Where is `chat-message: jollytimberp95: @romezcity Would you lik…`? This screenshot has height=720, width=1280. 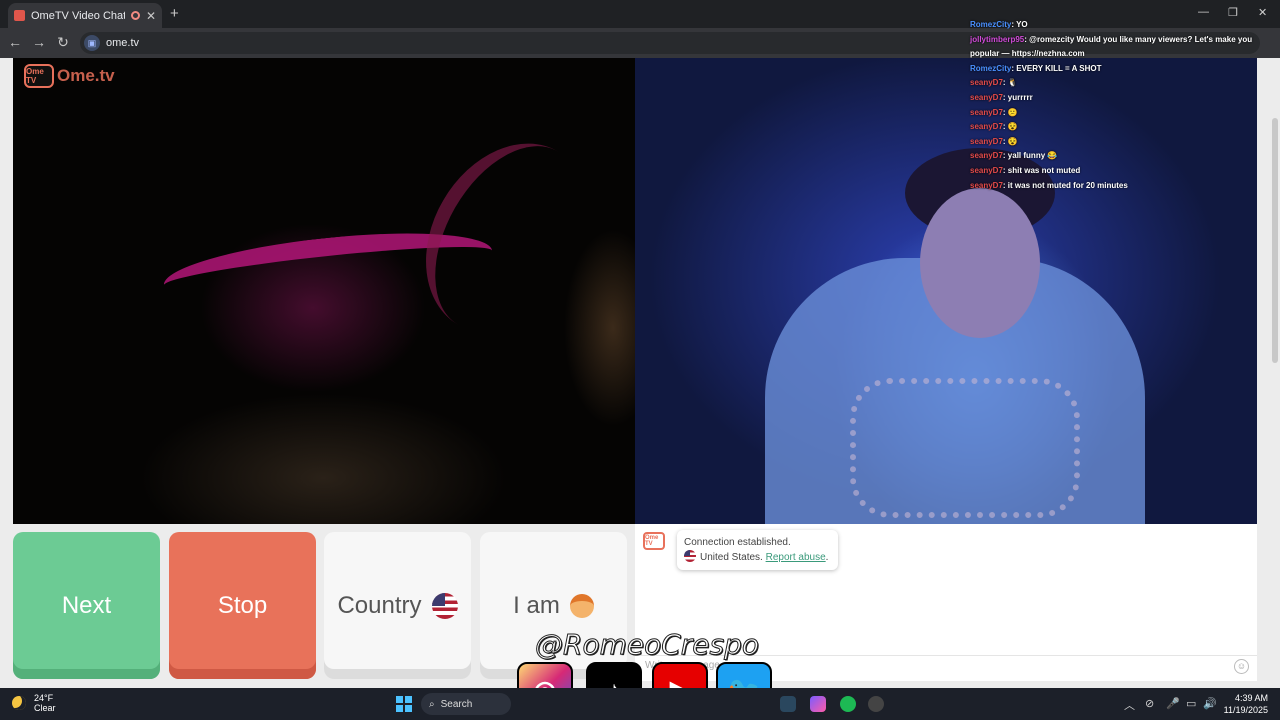
chat-message: jollytimberp95: @romezcity Would you lik… is located at coordinates (1115, 47).